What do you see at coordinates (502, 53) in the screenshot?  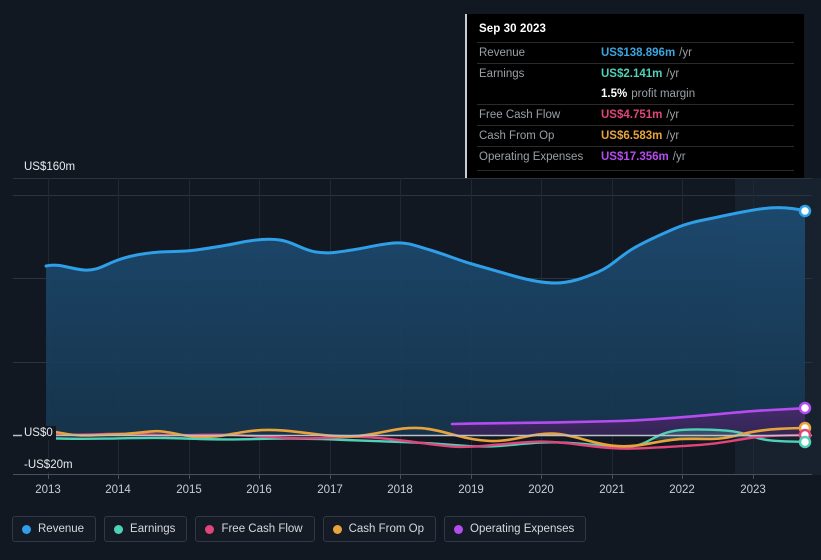 I see `tooltip-key-revenue: Revenue` at bounding box center [502, 53].